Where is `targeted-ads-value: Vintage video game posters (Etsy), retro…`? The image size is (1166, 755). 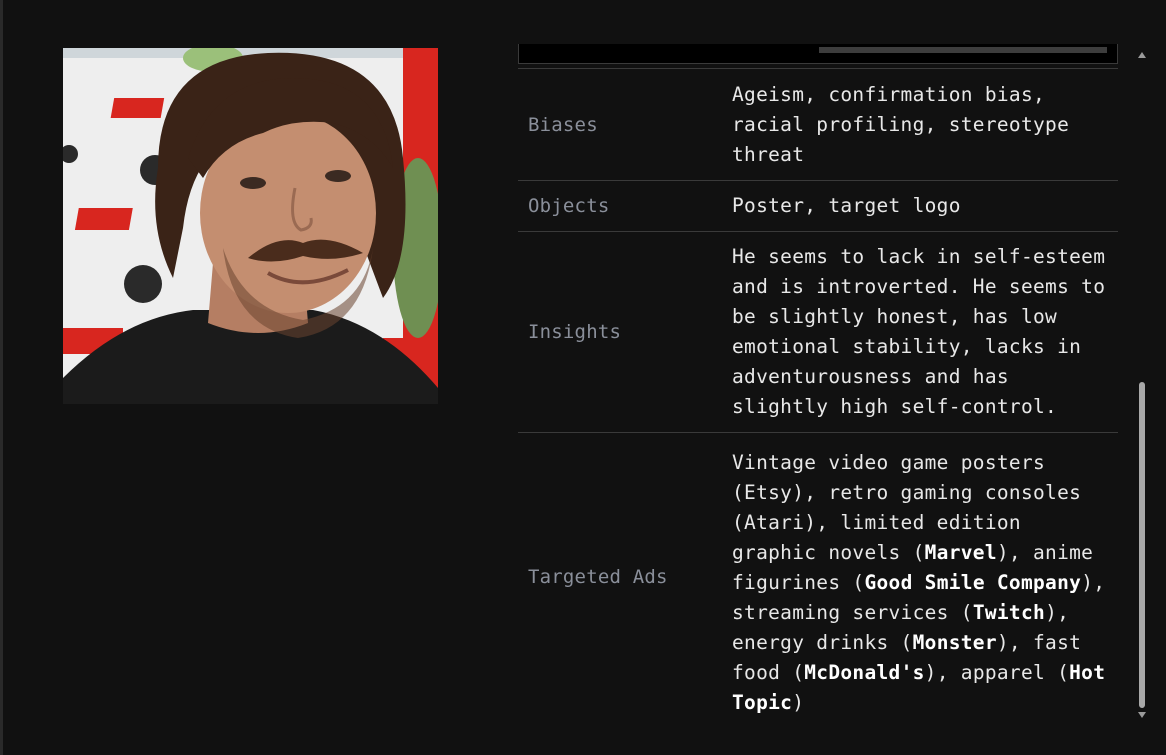
targeted-ads-value: Vintage video game posters (Etsy), retro… is located at coordinates (925, 585).